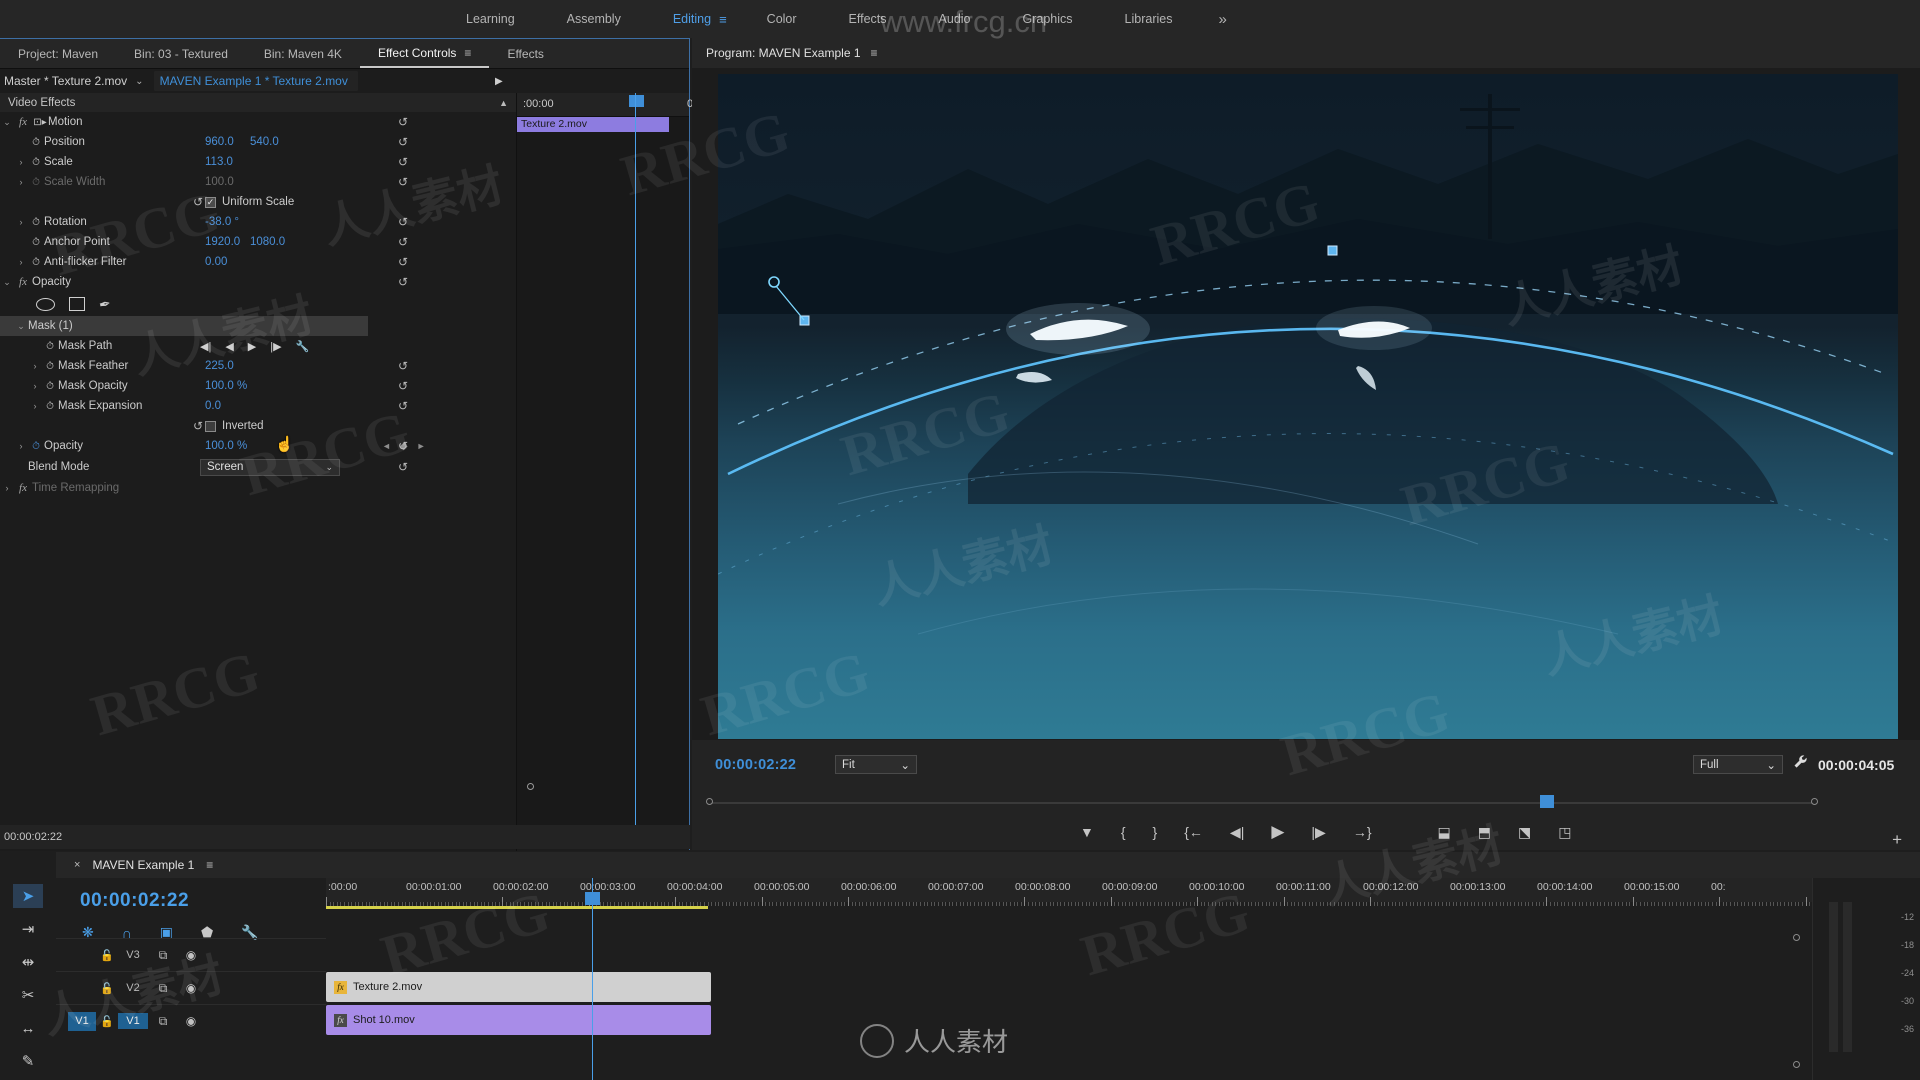 The width and height of the screenshot is (1920, 1080). What do you see at coordinates (1362, 832) in the screenshot?
I see `go-to-out-icon: →}` at bounding box center [1362, 832].